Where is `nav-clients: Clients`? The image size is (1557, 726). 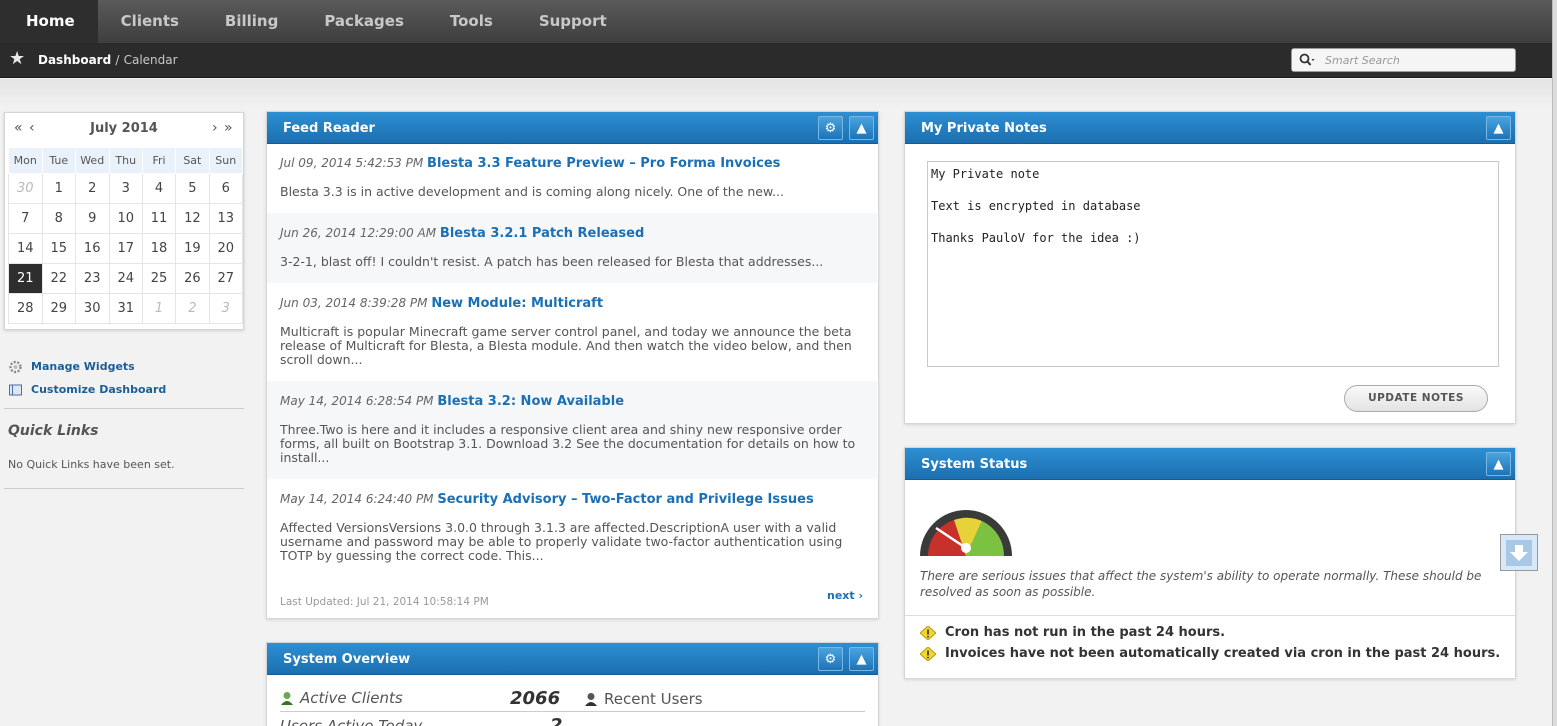 nav-clients: Clients is located at coordinates (150, 21).